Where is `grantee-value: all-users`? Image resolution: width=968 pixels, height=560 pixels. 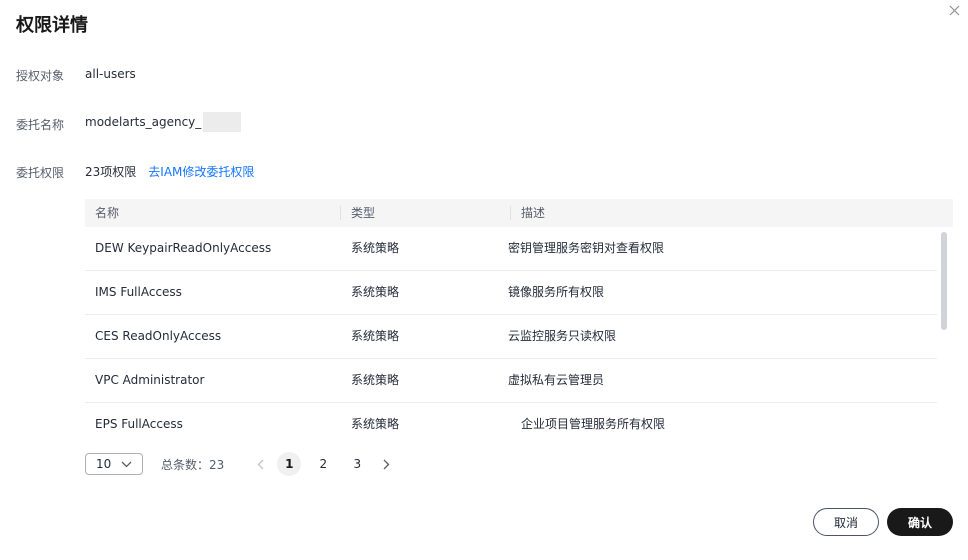
grantee-value: all-users is located at coordinates (110, 74).